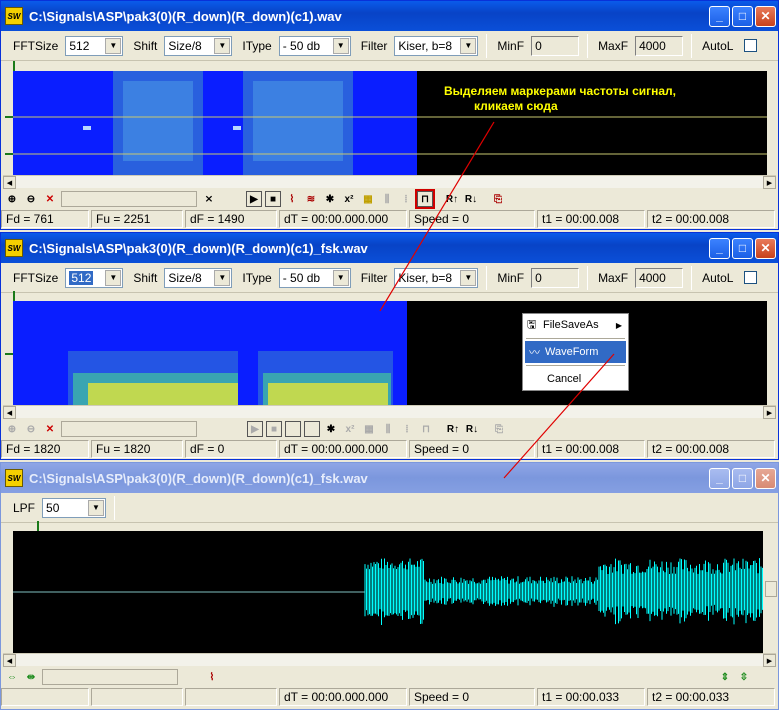  What do you see at coordinates (137, 219) in the screenshot?
I see `status-fu: Fu = 2251` at bounding box center [137, 219].